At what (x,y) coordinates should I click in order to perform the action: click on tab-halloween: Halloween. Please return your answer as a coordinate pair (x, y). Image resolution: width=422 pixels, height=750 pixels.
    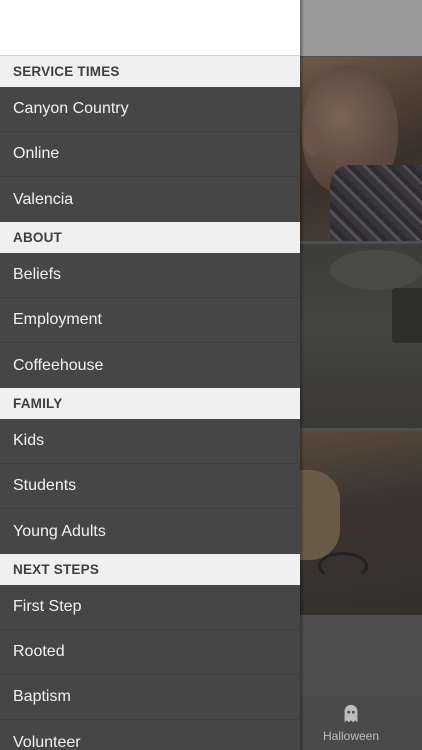
    Looking at the image, I should click on (351, 723).